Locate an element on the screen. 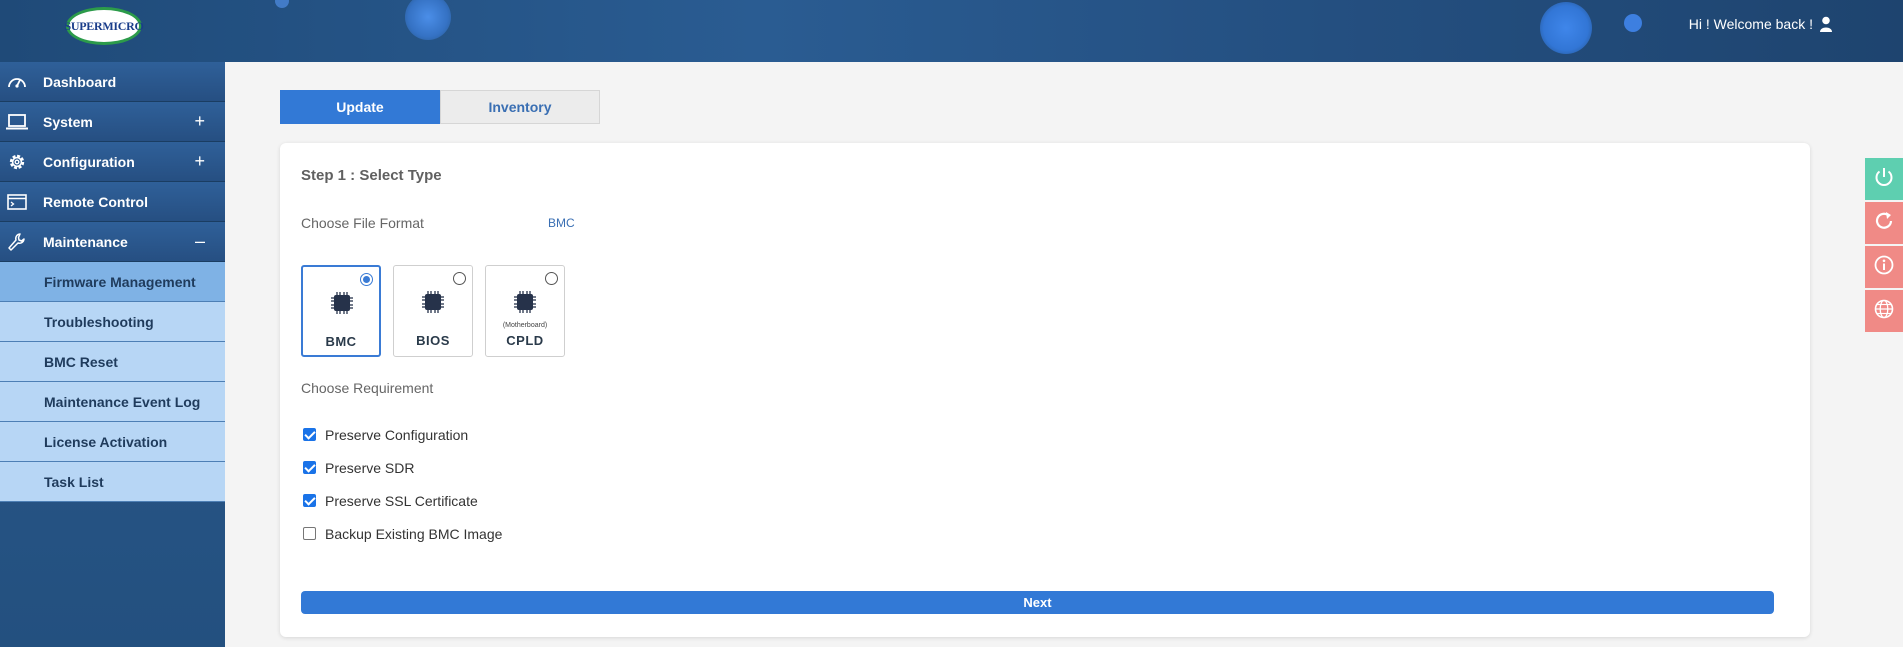 Image resolution: width=1903 pixels, height=647 pixels. sidebar-item-system: System + is located at coordinates (112, 122).